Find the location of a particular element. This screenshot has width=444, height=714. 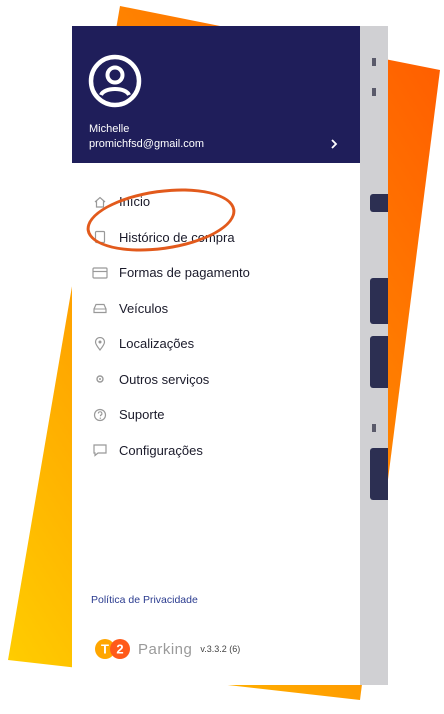

t2-parking-logo: T 2 Parking is located at coordinates (143, 649).